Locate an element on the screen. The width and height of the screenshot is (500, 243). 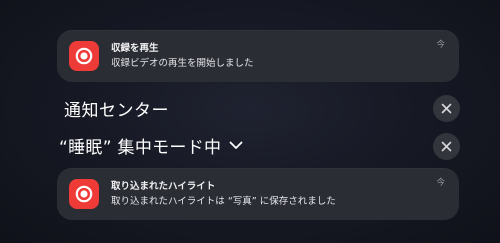
notification-body: 取り込まれたハイライトは “写真” に保存されました is located at coordinates (223, 201).